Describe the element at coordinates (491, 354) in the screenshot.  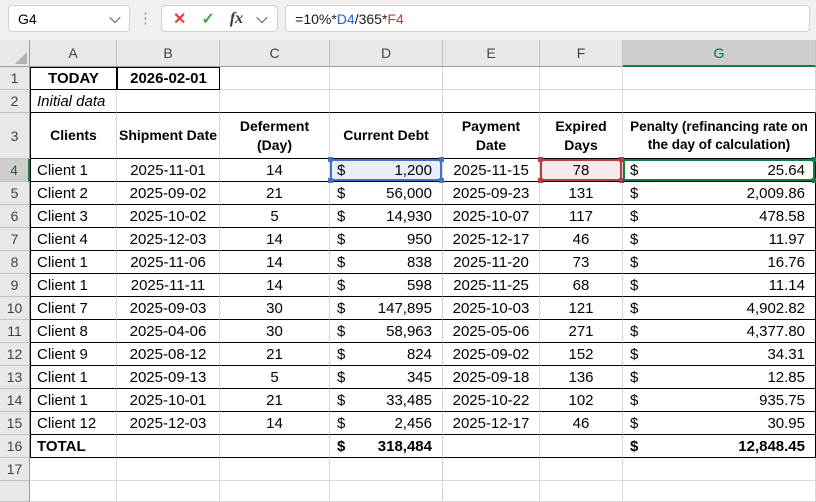
I see `cell-E12: 2025-09-02` at that location.